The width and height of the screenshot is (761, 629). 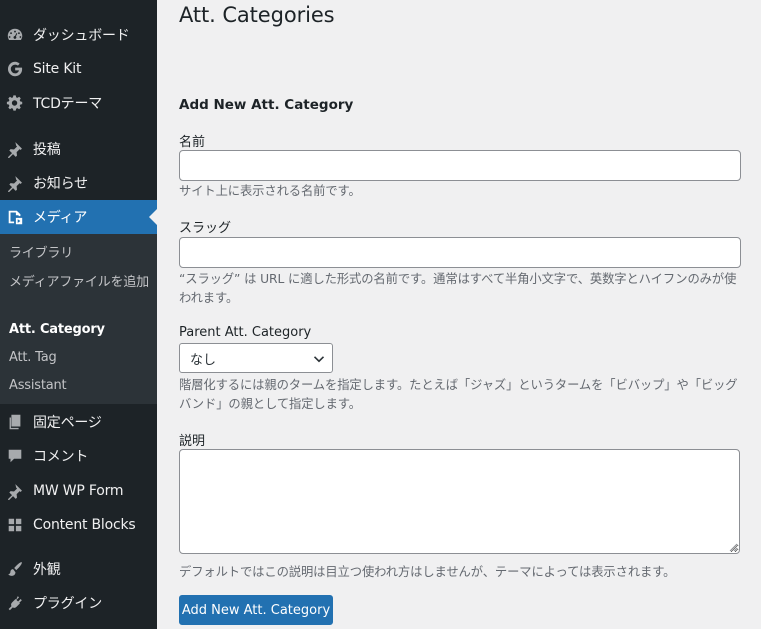 I want to click on menu-pages-label: 固定ページ, so click(x=67, y=423).